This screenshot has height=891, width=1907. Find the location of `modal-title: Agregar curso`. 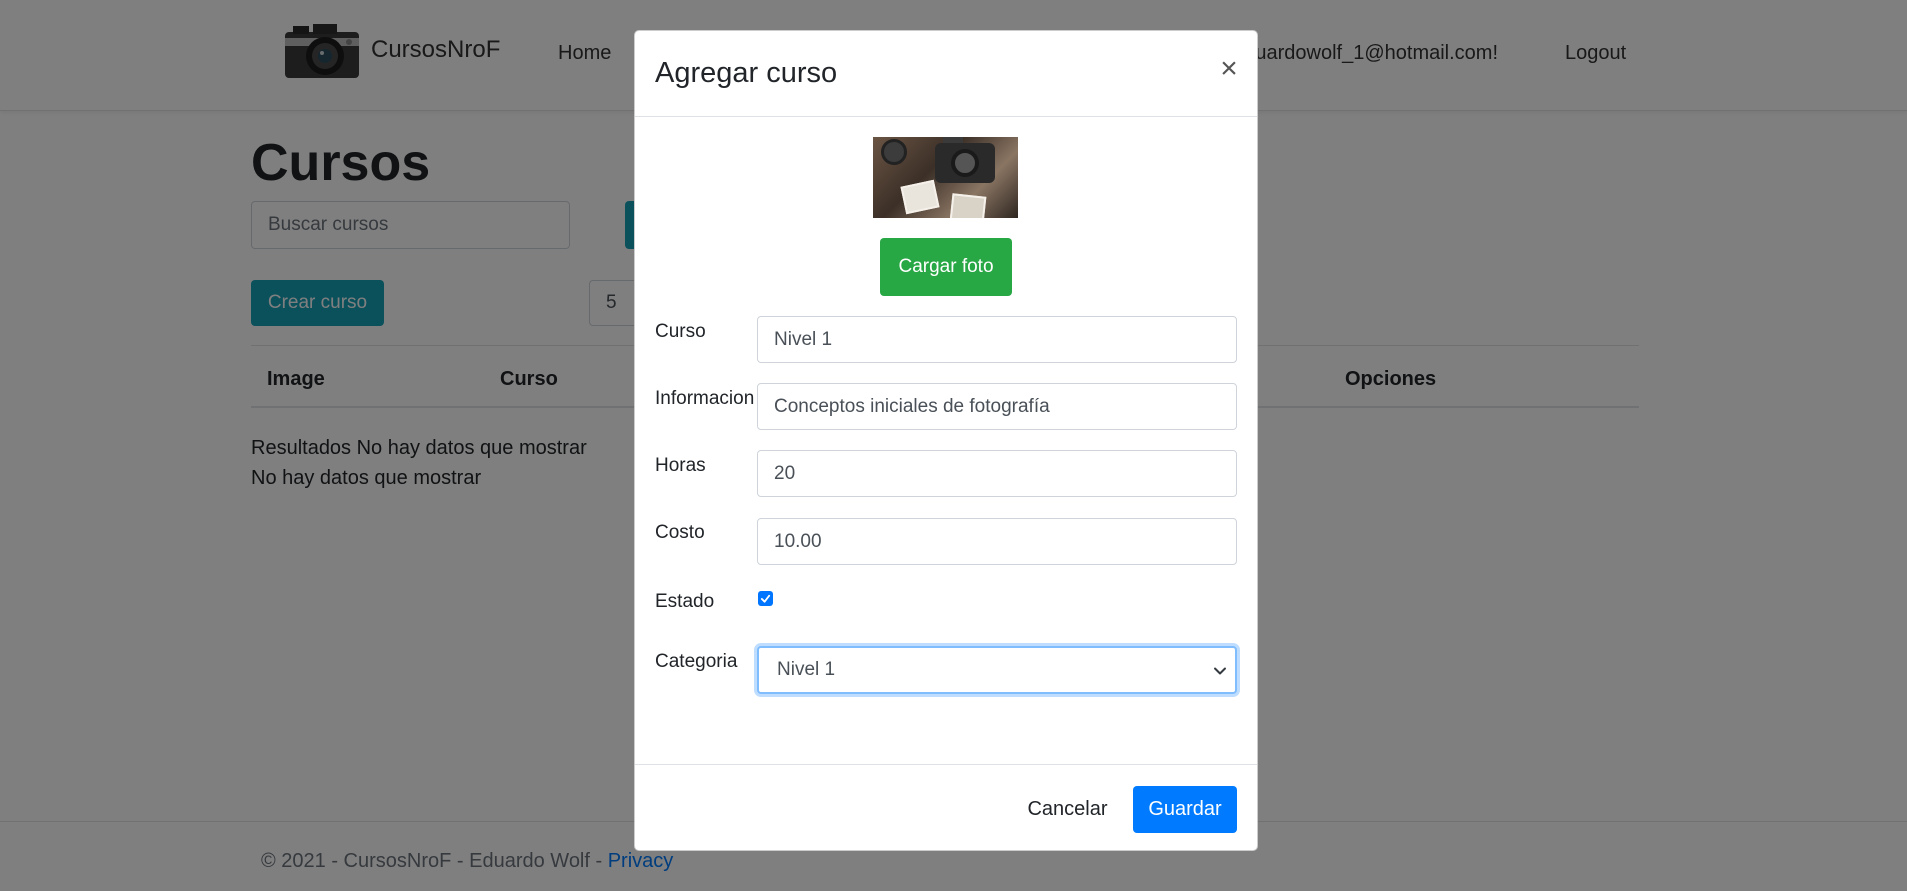

modal-title: Agregar curso is located at coordinates (746, 73).